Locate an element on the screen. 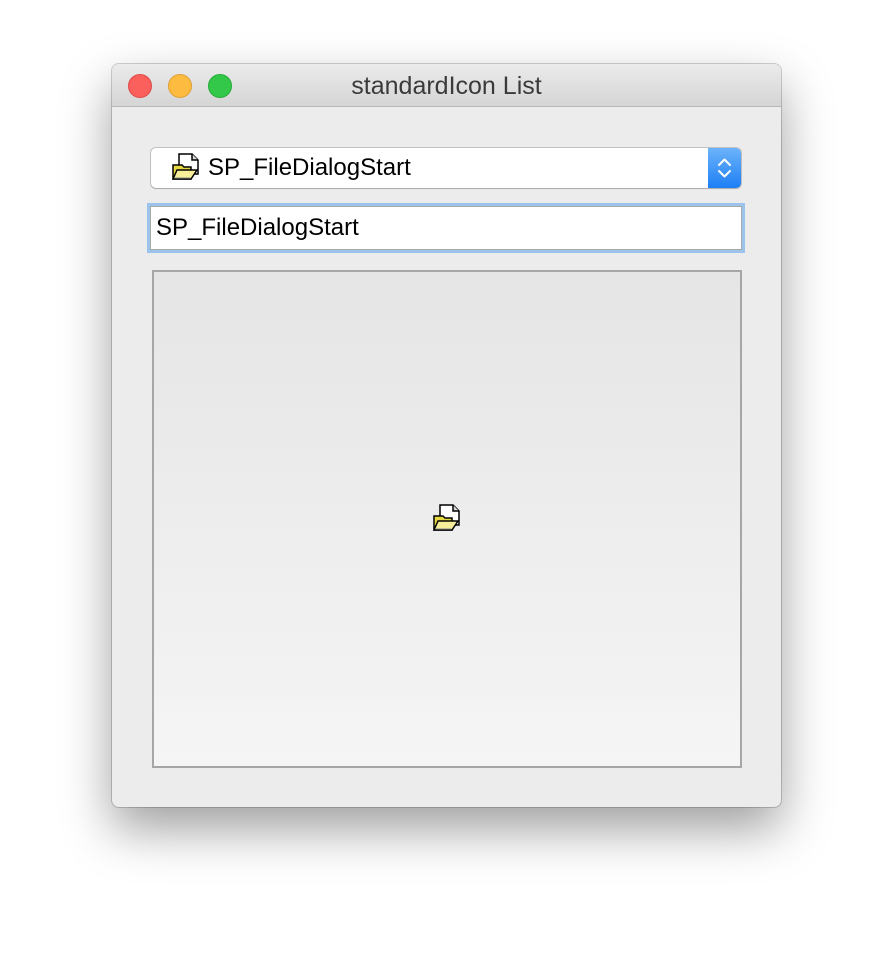 The width and height of the screenshot is (894, 968). window-title: standardIcon List is located at coordinates (446, 86).